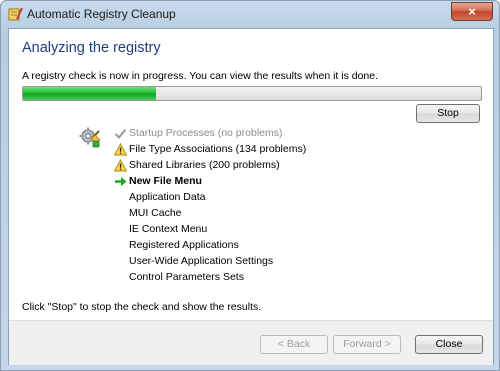 Image resolution: width=500 pixels, height=371 pixels. What do you see at coordinates (251, 342) in the screenshot?
I see `button-bar: < Back Forward > Close` at bounding box center [251, 342].